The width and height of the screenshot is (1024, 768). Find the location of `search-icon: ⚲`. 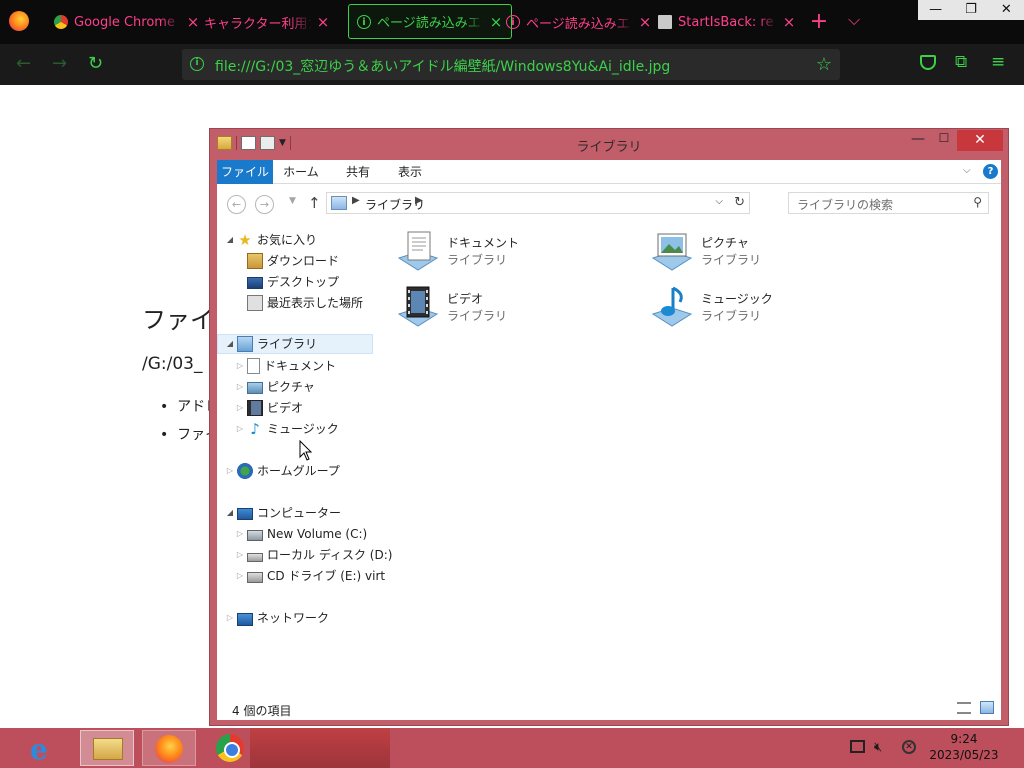

search-icon: ⚲ is located at coordinates (977, 202).